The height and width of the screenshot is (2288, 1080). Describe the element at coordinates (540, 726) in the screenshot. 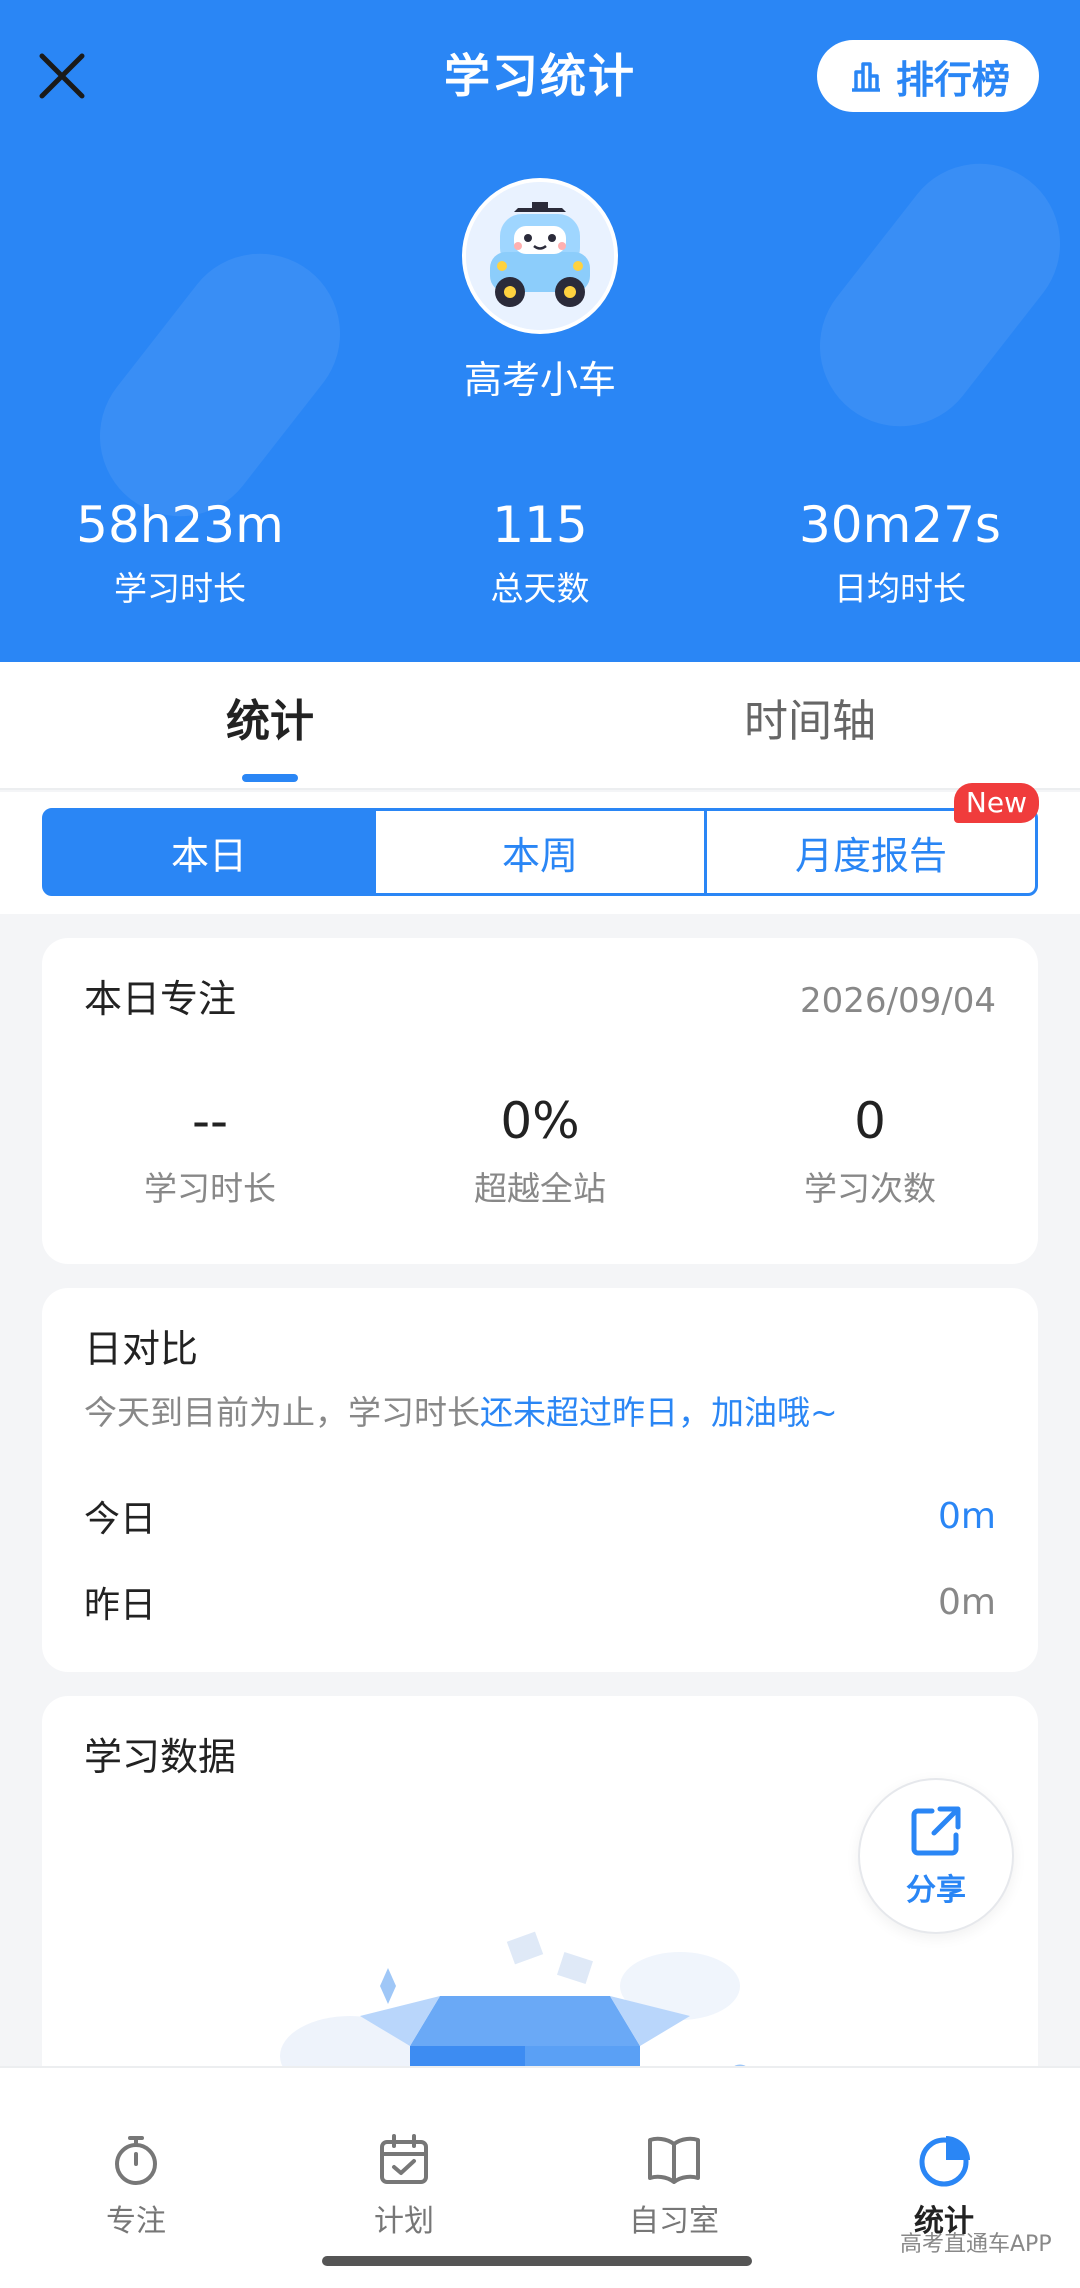

I see `view-tabs: 统计 时间轴` at that location.